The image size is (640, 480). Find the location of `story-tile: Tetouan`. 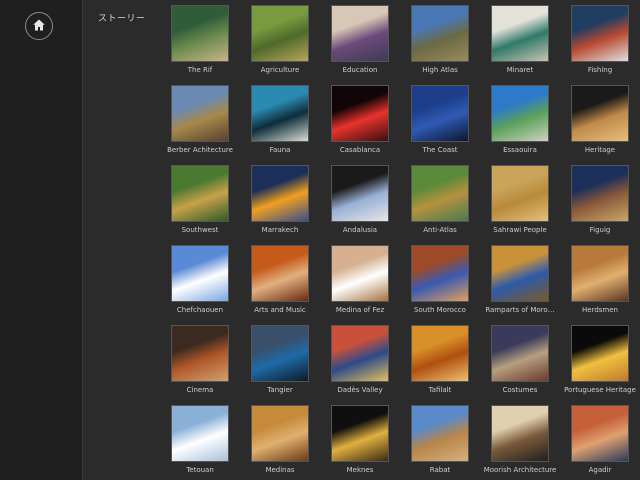

story-tile: Tetouan is located at coordinates (200, 440).